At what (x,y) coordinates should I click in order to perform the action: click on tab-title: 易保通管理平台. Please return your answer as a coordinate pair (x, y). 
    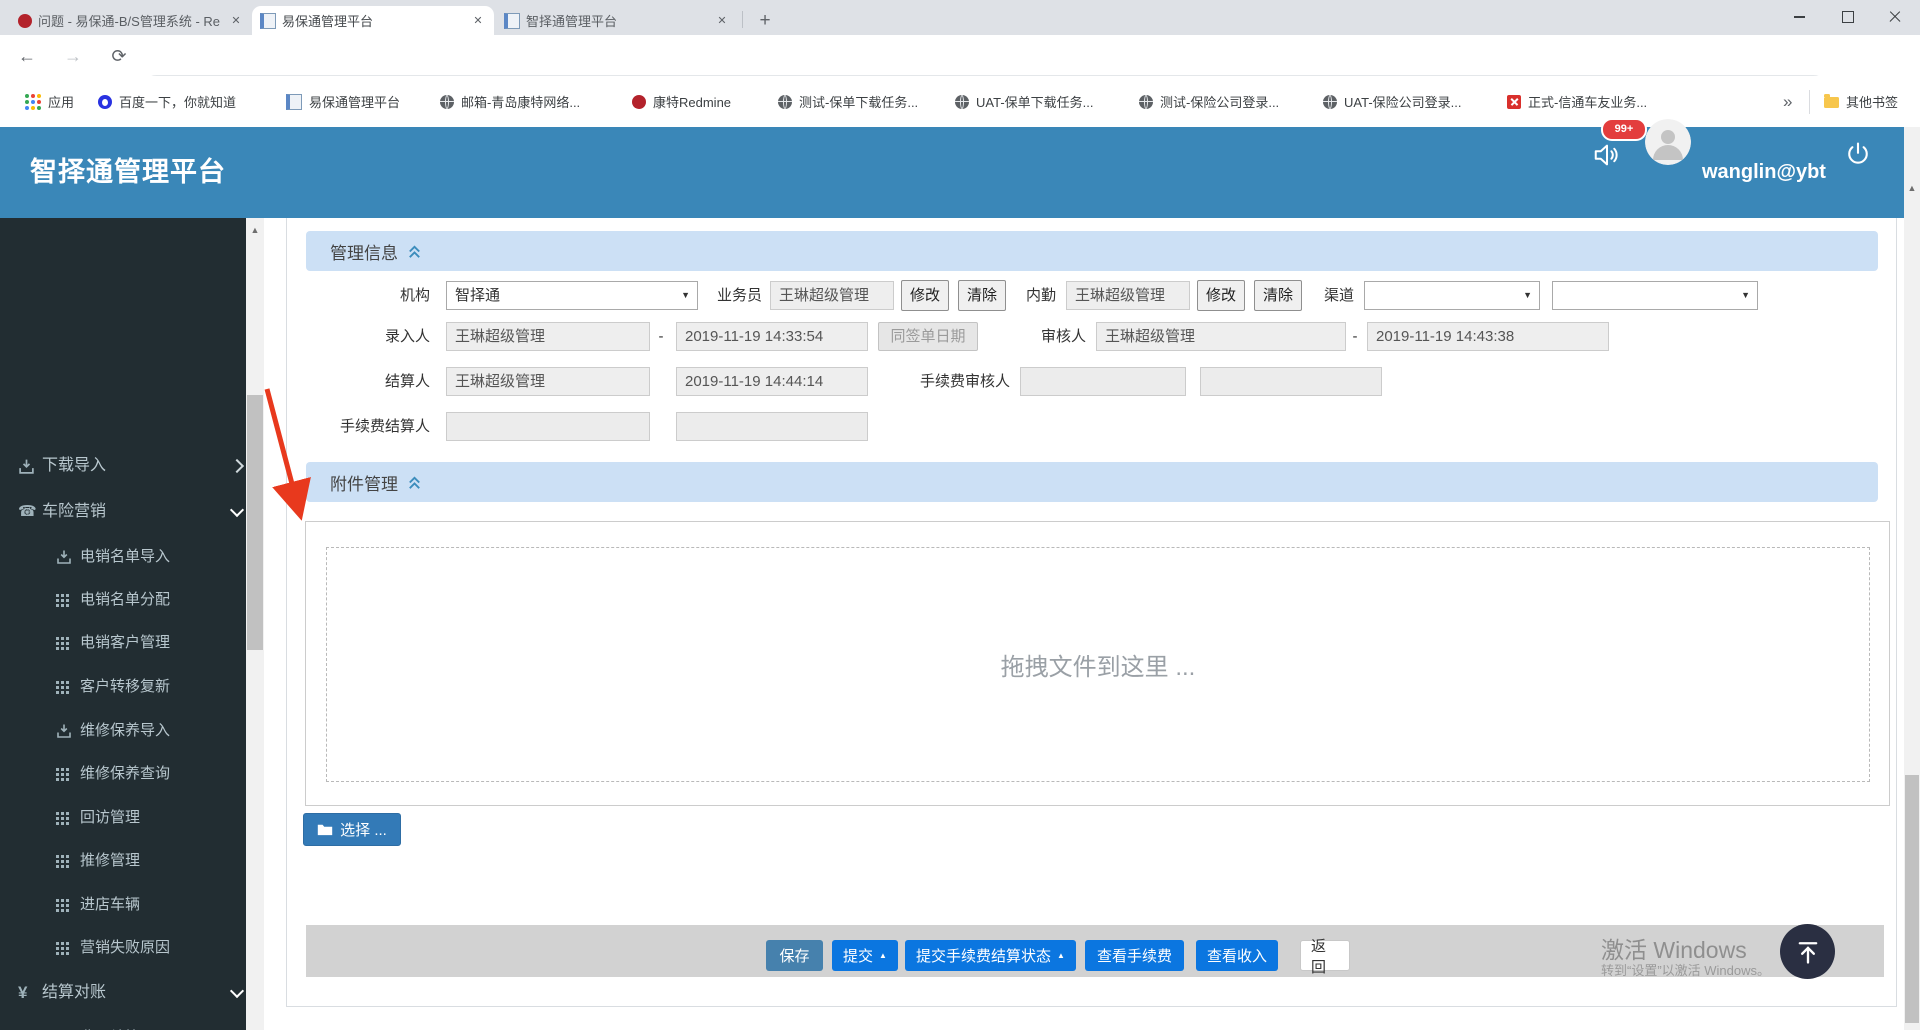
    Looking at the image, I should click on (328, 21).